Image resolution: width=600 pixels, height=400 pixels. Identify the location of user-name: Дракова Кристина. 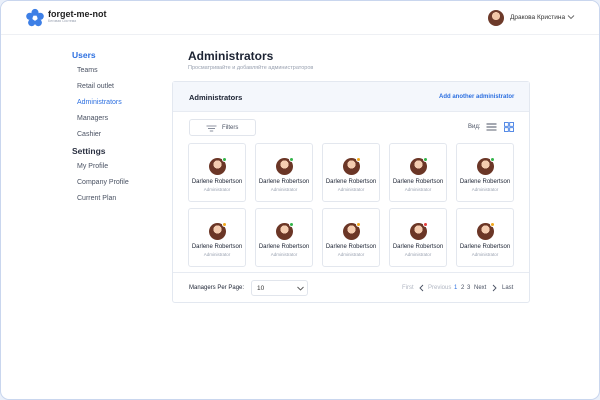
(537, 17).